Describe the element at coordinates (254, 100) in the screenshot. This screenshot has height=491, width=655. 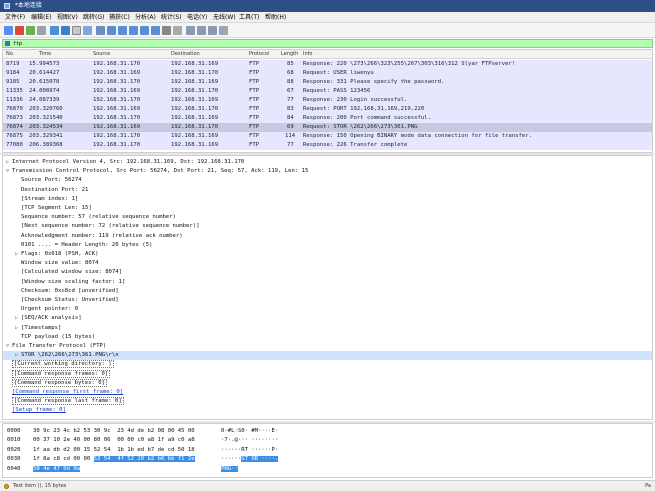
I see `cell-protocol: FTP` at that location.